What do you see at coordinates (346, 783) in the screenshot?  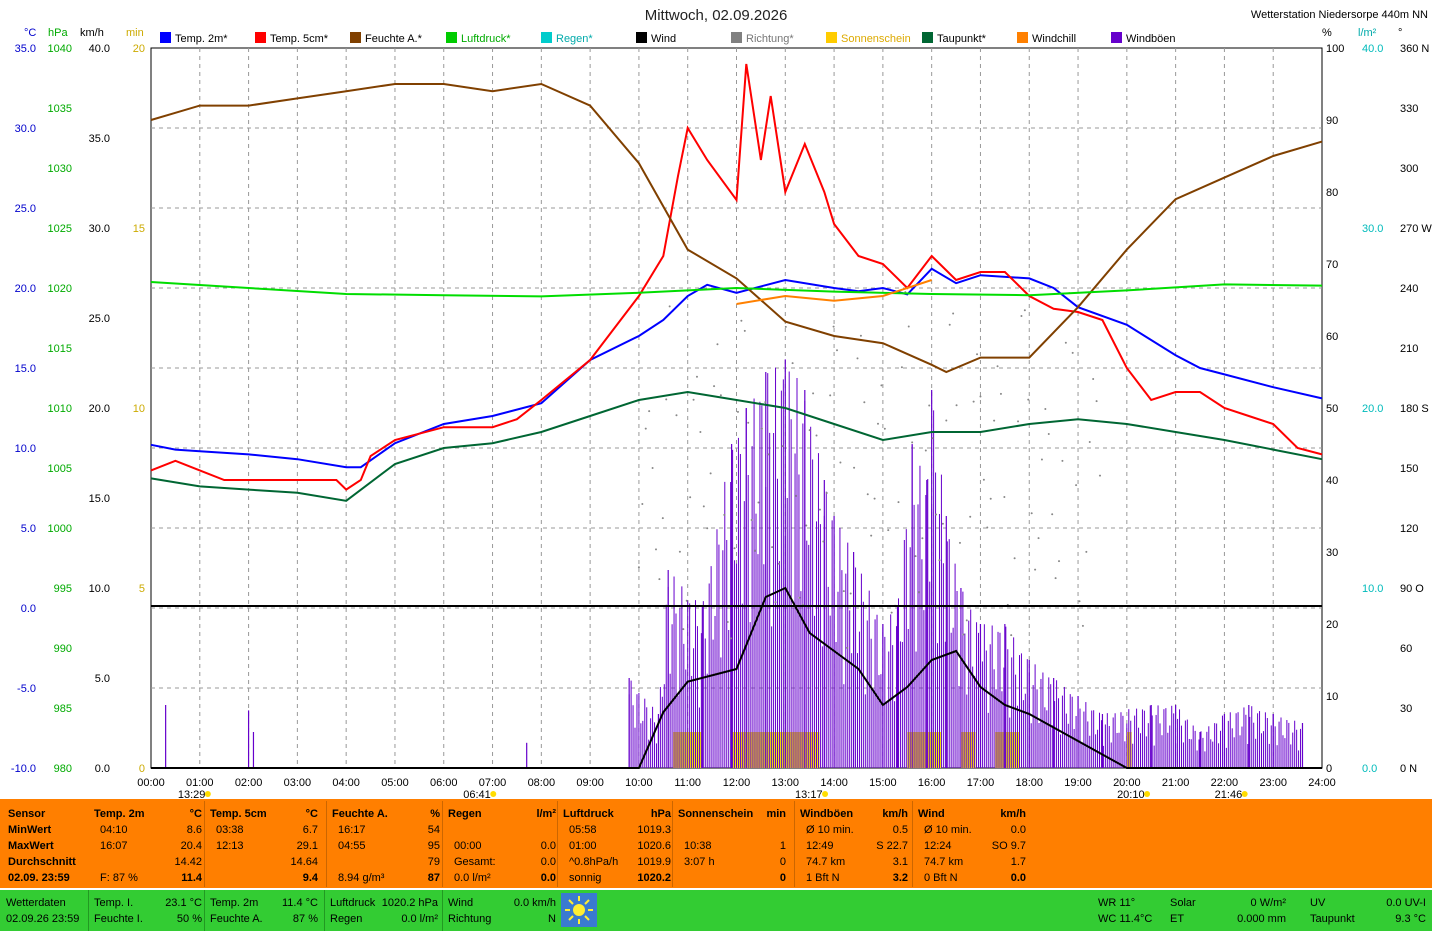 I see `x-tick-label: 04:00` at bounding box center [346, 783].